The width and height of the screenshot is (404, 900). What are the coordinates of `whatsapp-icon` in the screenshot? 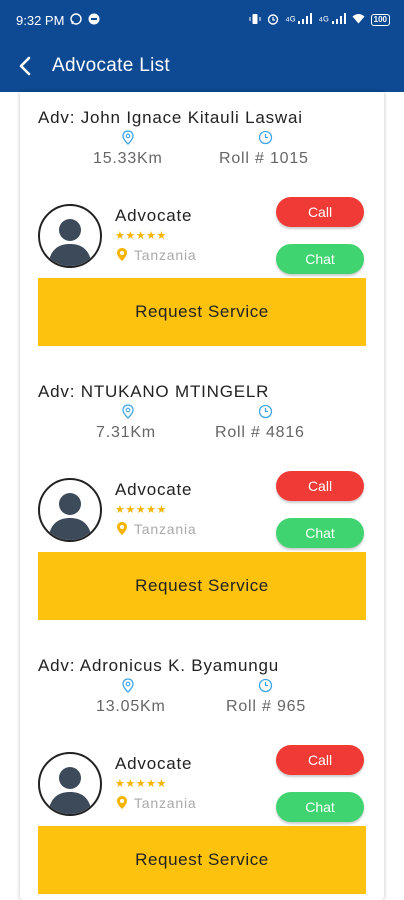 It's located at (76, 20).